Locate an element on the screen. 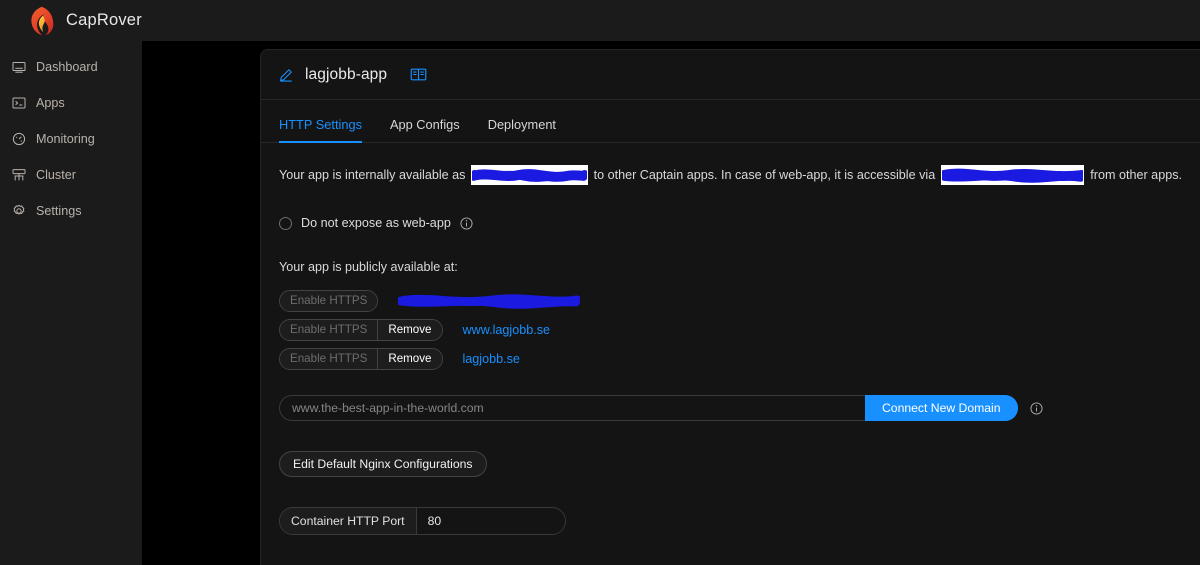 The height and width of the screenshot is (565, 1200). internal-text-part-1: Your app is internally available as is located at coordinates (372, 175).